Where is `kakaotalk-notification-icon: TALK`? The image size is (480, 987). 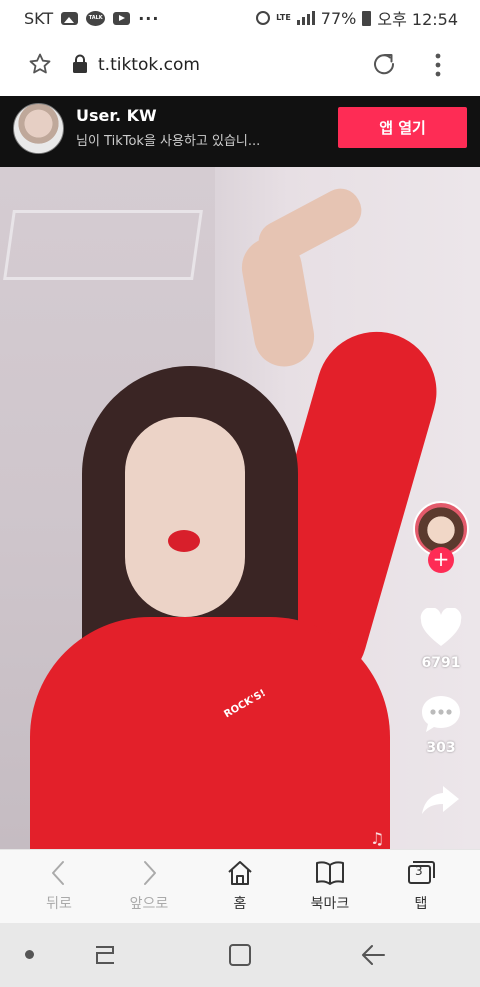 kakaotalk-notification-icon: TALK is located at coordinates (96, 18).